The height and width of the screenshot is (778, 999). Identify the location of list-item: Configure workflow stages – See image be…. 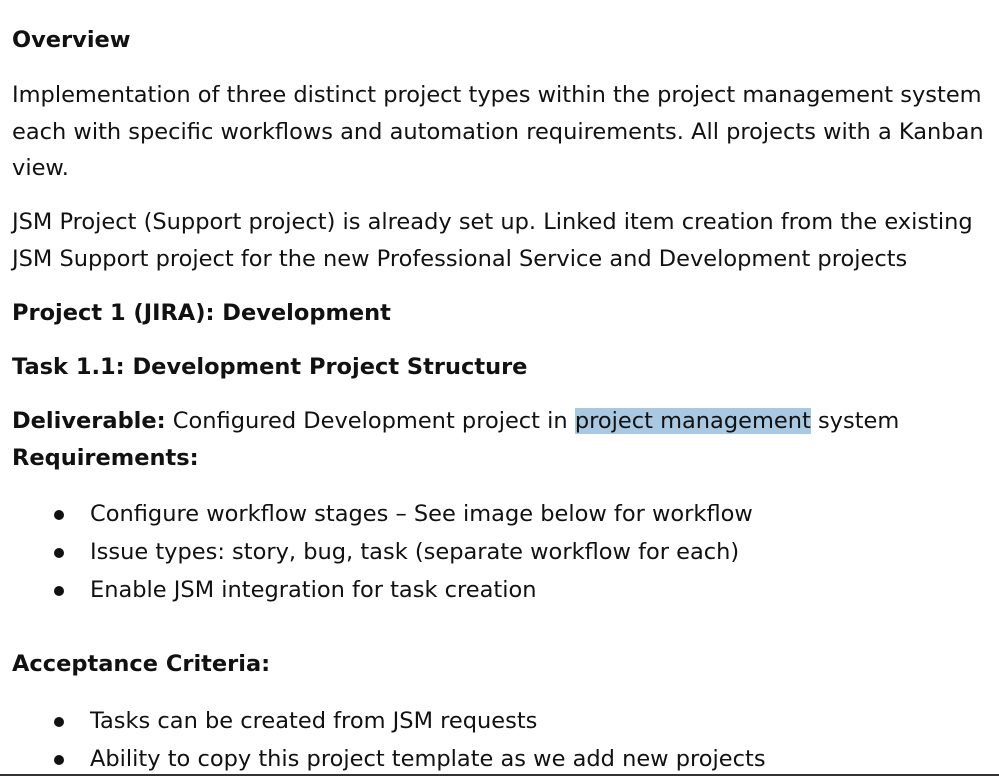
(502, 514).